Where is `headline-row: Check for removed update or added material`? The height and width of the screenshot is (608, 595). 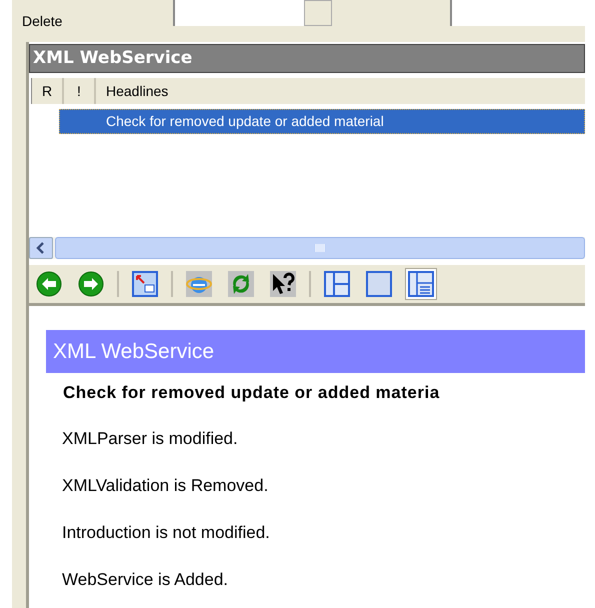 headline-row: Check for removed update or added material is located at coordinates (322, 121).